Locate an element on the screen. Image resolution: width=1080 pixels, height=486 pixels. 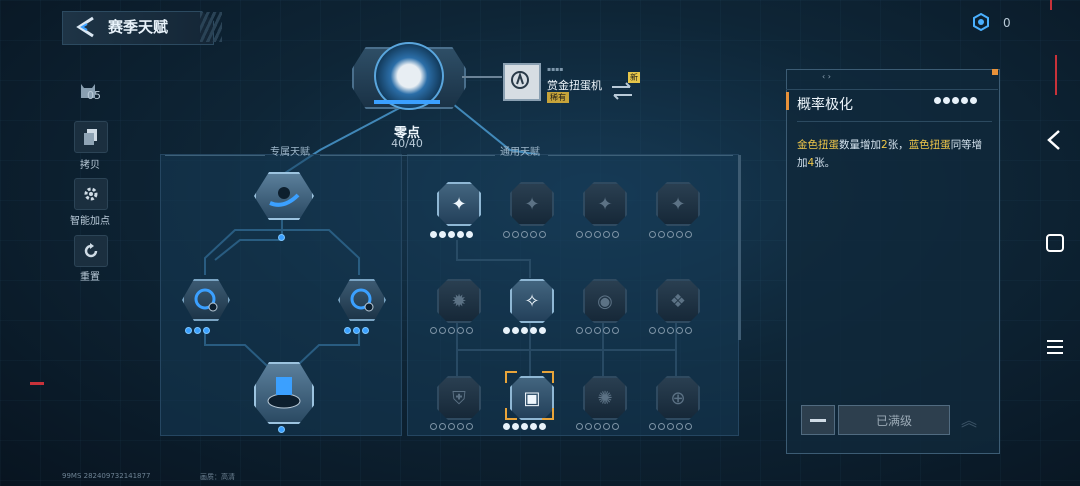
swap-icon is located at coordinates (622, 91).